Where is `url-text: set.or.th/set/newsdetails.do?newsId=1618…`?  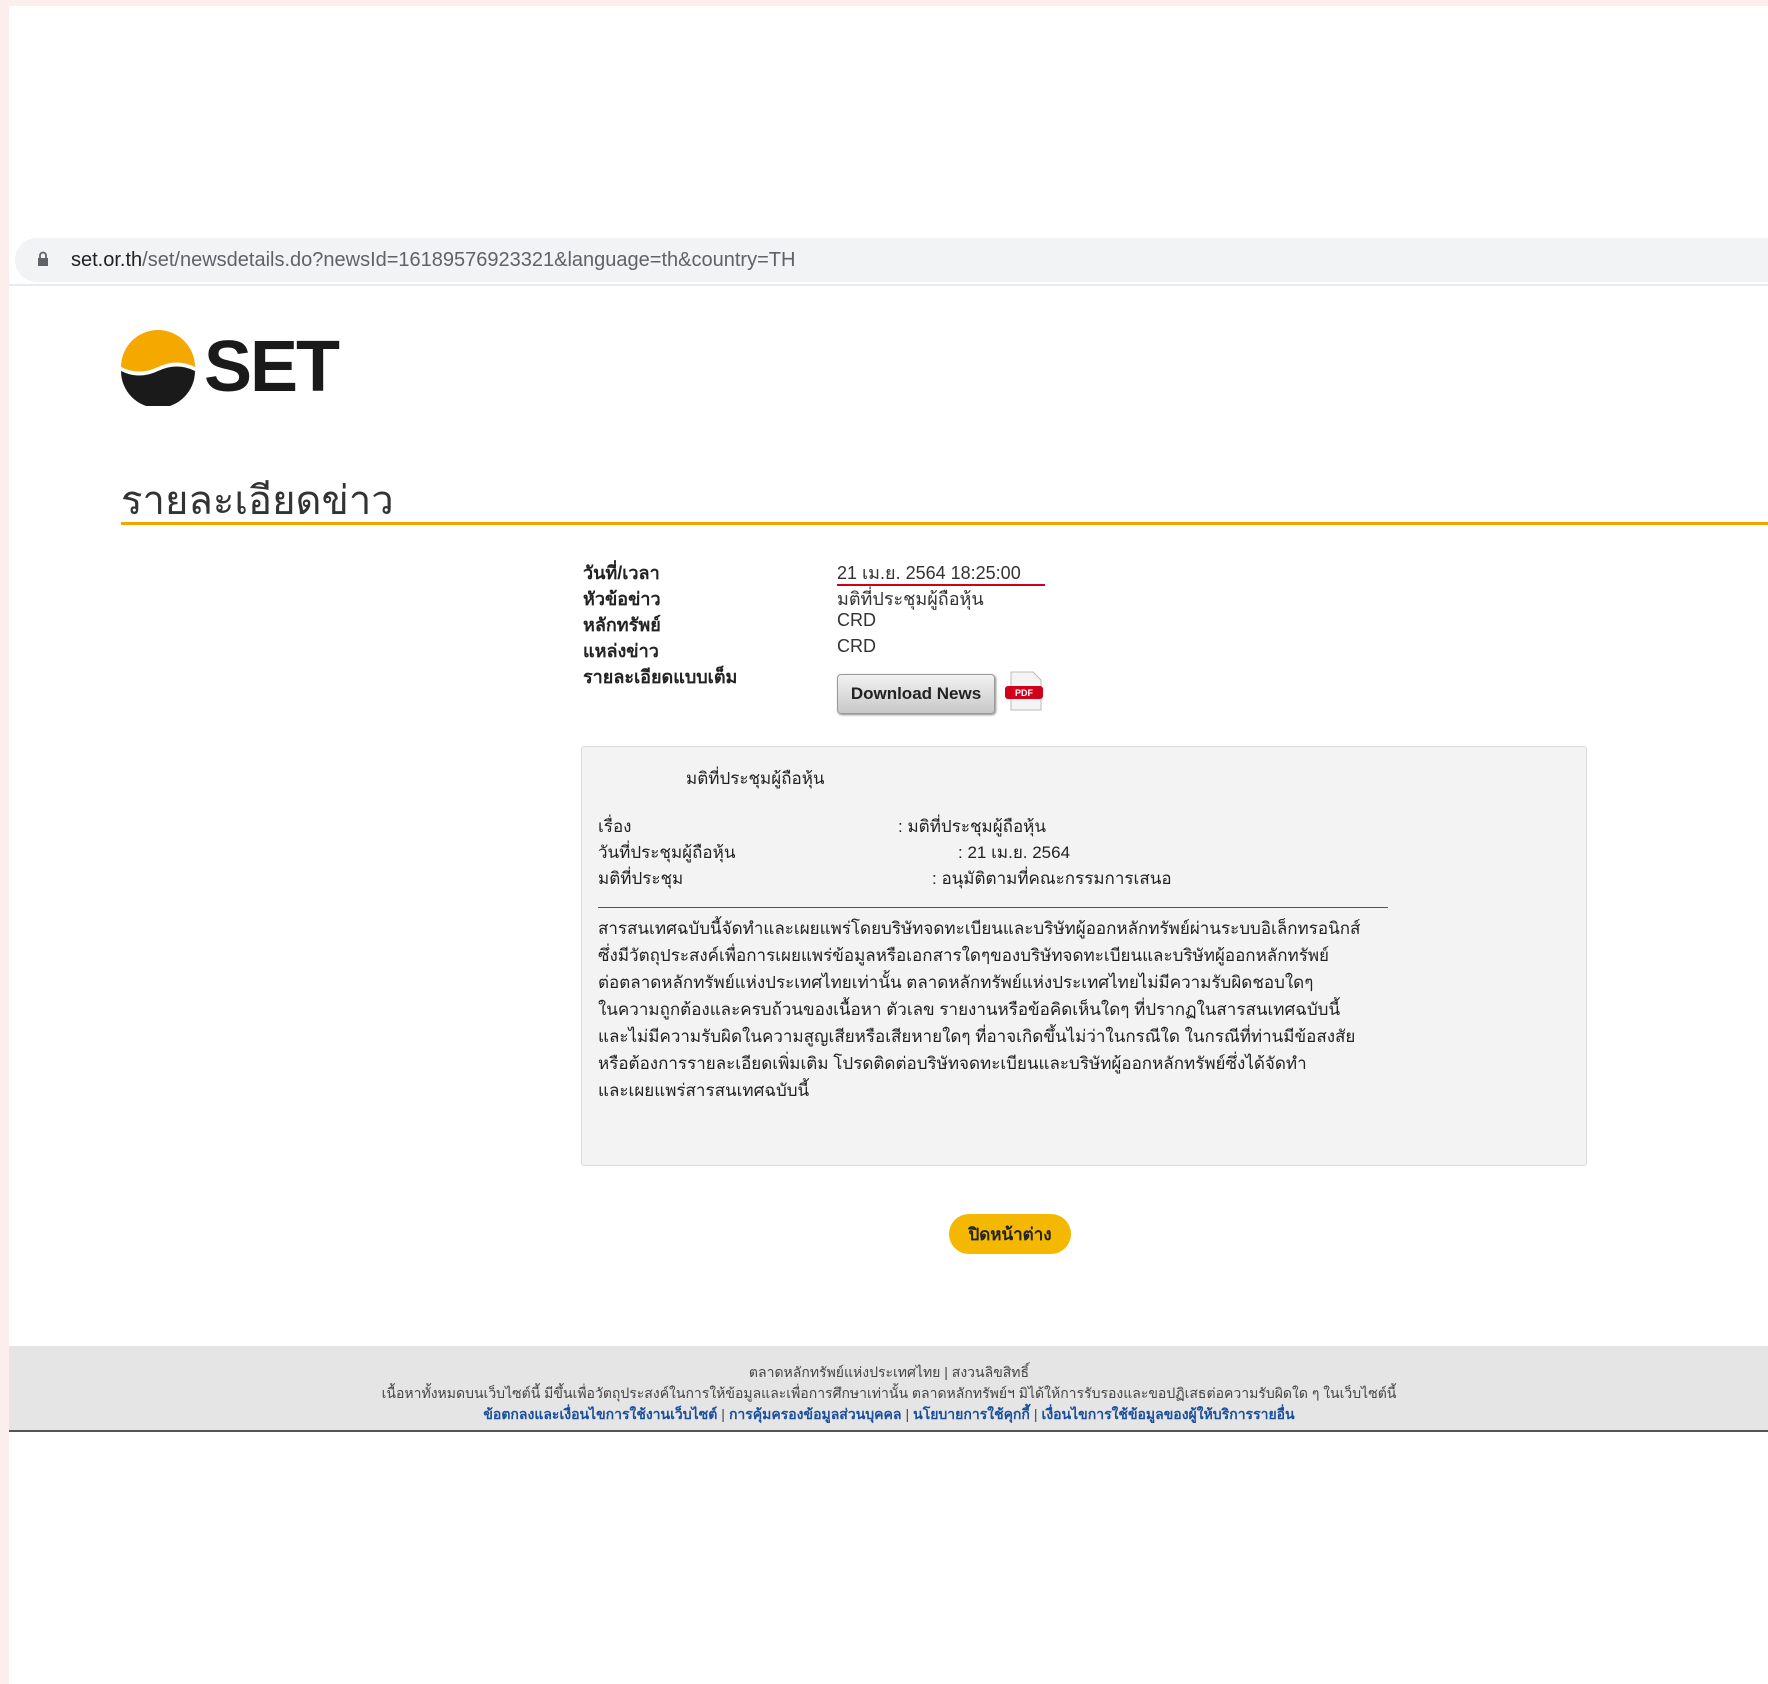 url-text: set.or.th/set/newsdetails.do?newsId=1618… is located at coordinates (433, 260).